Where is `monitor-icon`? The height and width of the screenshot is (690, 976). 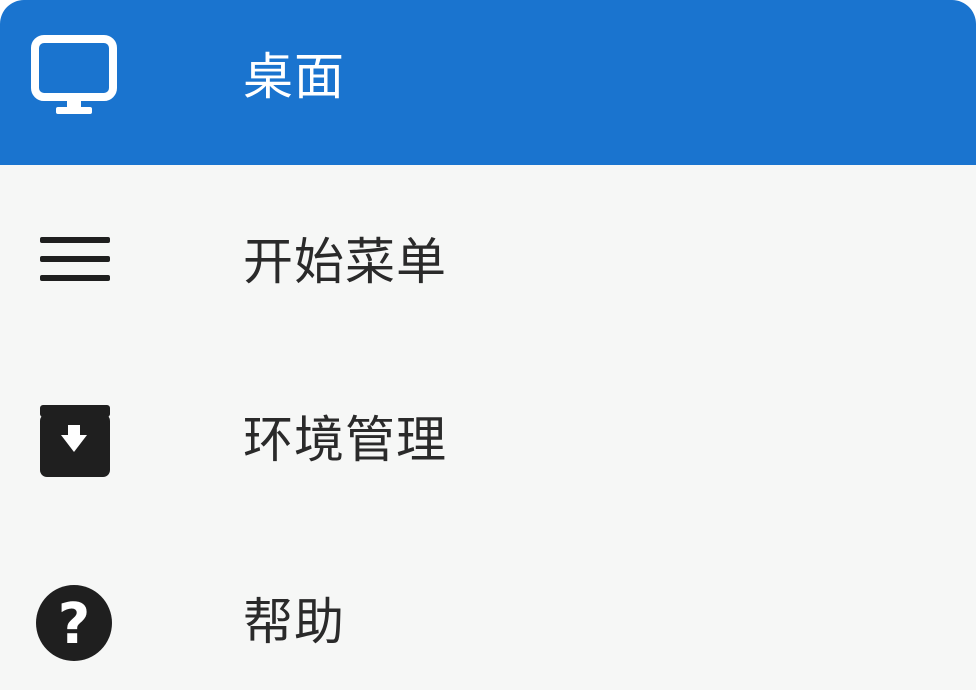 monitor-icon is located at coordinates (74, 76).